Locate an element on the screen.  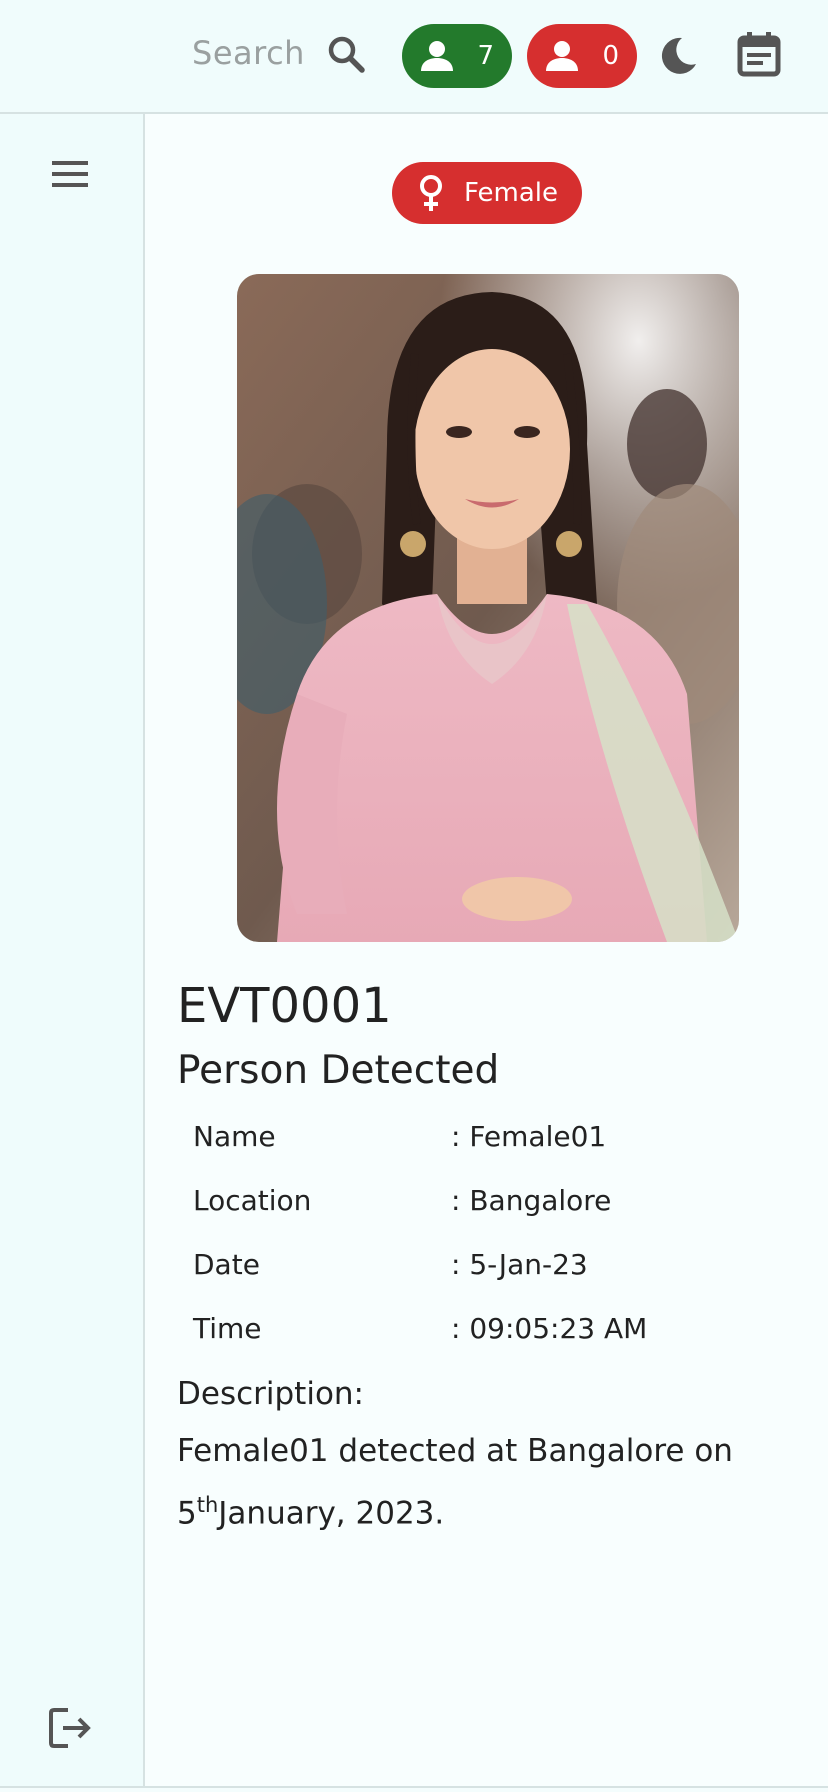
detail-row-name: Name : Female01 is located at coordinates (493, 1142).